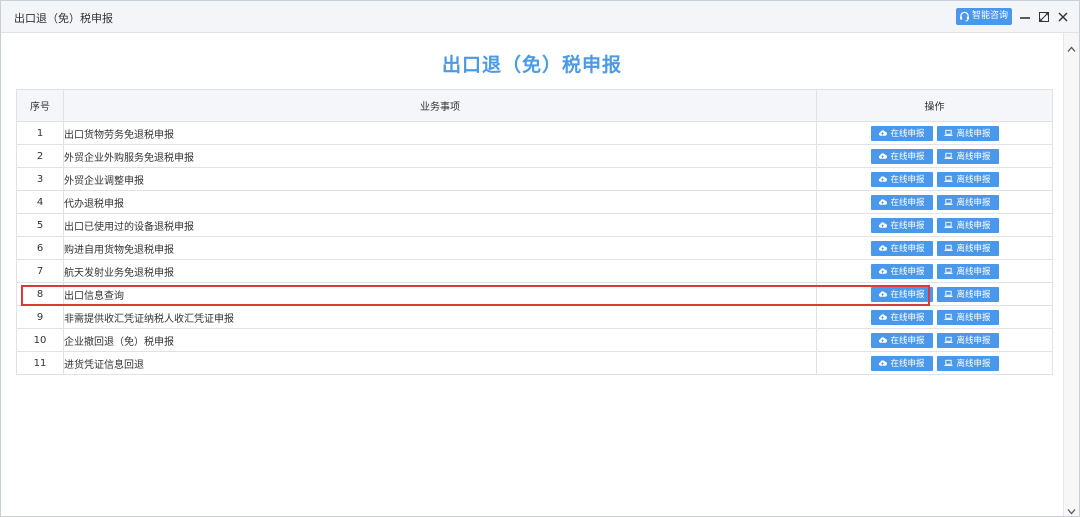 This screenshot has width=1080, height=517. Describe the element at coordinates (40, 363) in the screenshot. I see `row-number: 11` at that location.